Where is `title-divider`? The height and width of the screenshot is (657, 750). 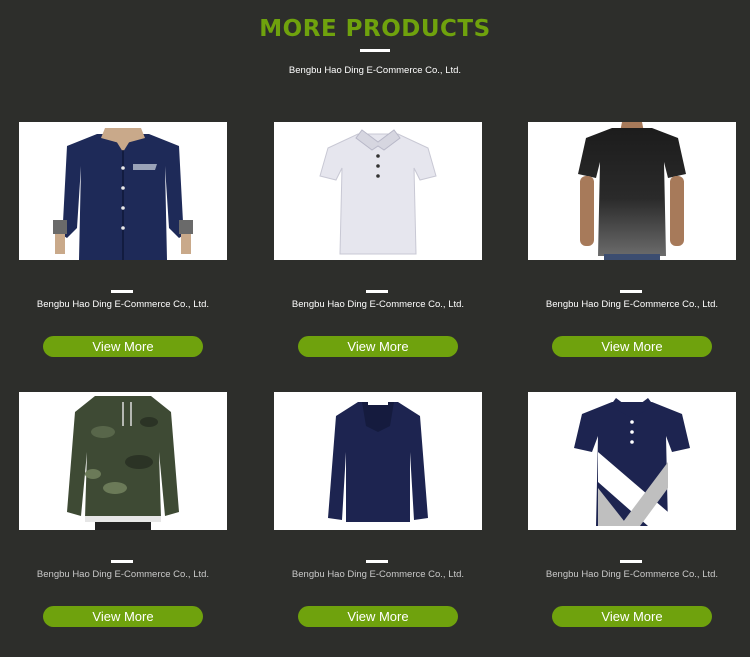 title-divider is located at coordinates (375, 50).